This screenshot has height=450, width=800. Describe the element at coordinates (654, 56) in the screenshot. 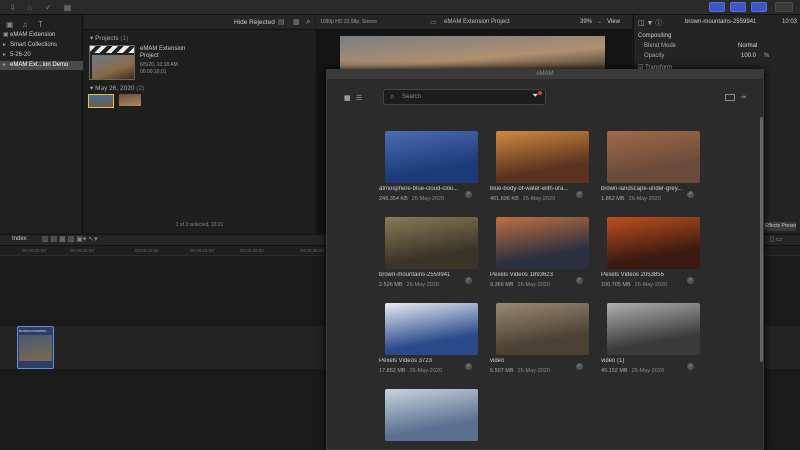

I see `opacity-label: Opacity` at that location.